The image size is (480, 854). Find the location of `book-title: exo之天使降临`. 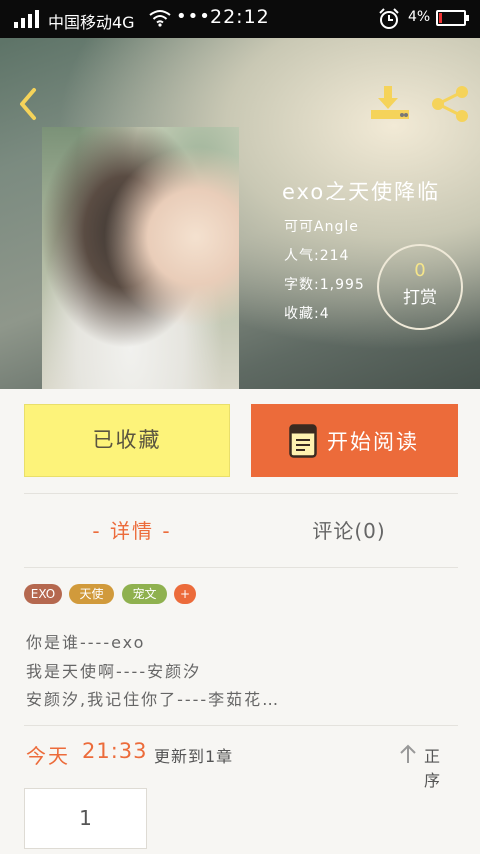

book-title: exo之天使降临 is located at coordinates (361, 192).